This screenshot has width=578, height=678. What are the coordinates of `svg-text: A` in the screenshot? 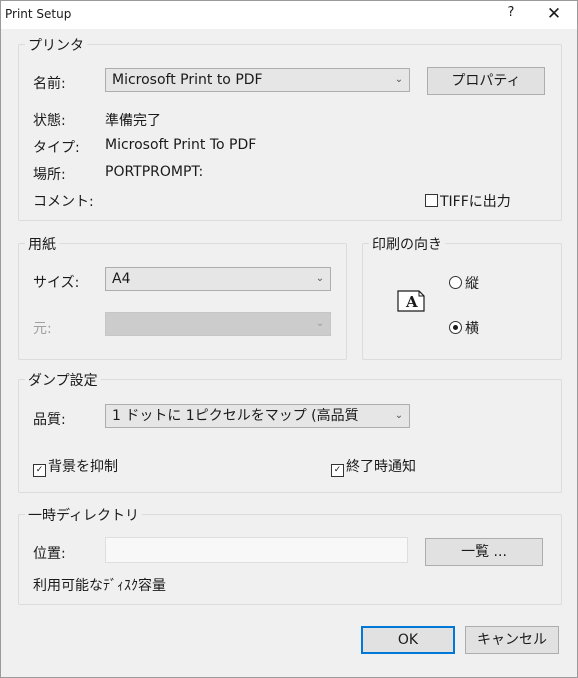 It's located at (411, 302).